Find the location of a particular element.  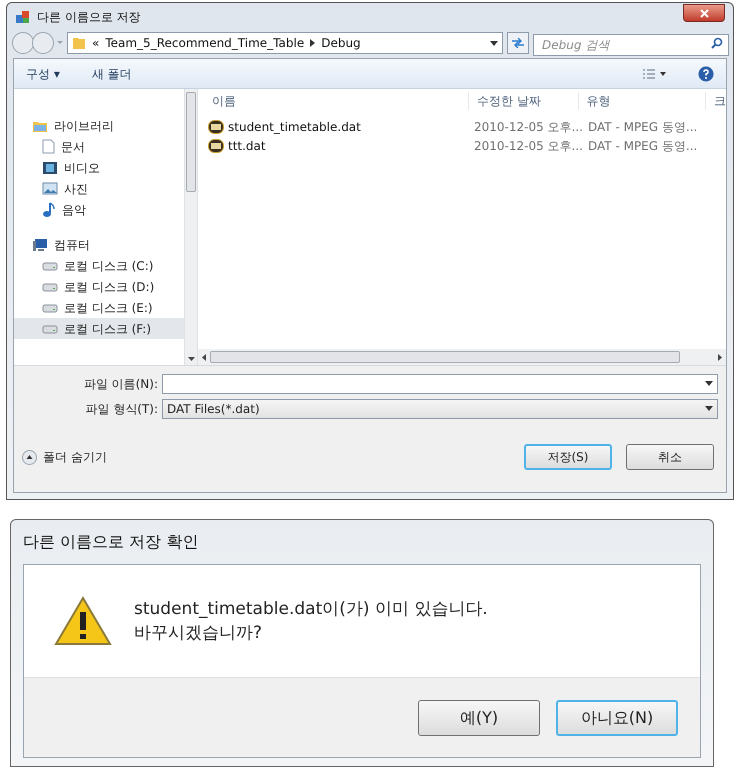

sidebar-item: 로컬 디스크 (D:) is located at coordinates (99, 286).